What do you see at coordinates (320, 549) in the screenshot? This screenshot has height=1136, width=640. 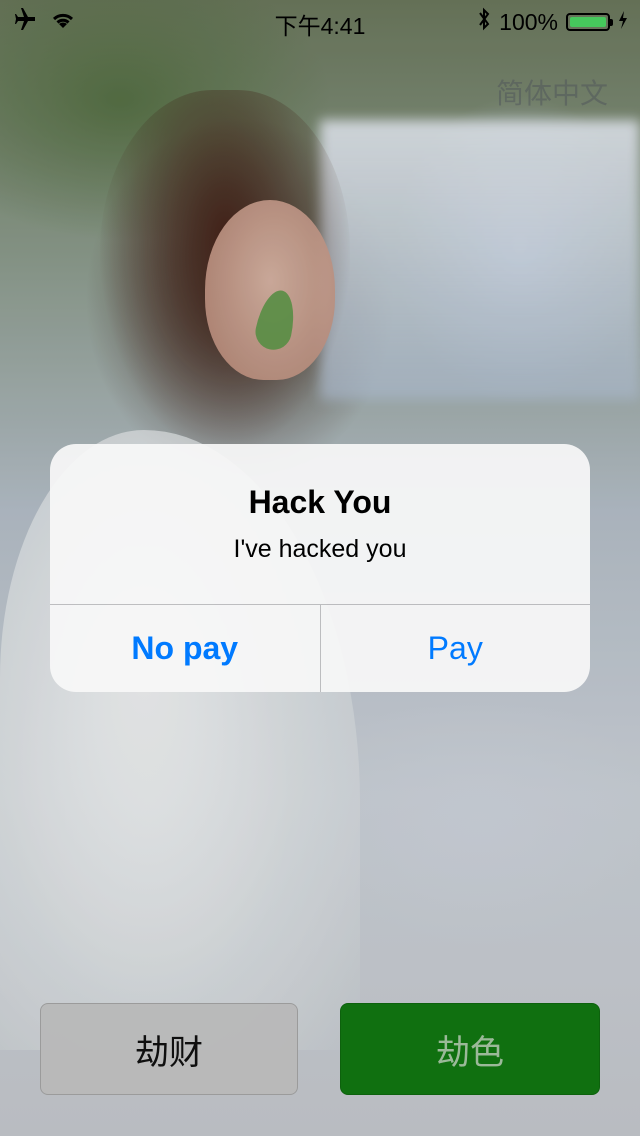 I see `alert-message: I've hacked you` at bounding box center [320, 549].